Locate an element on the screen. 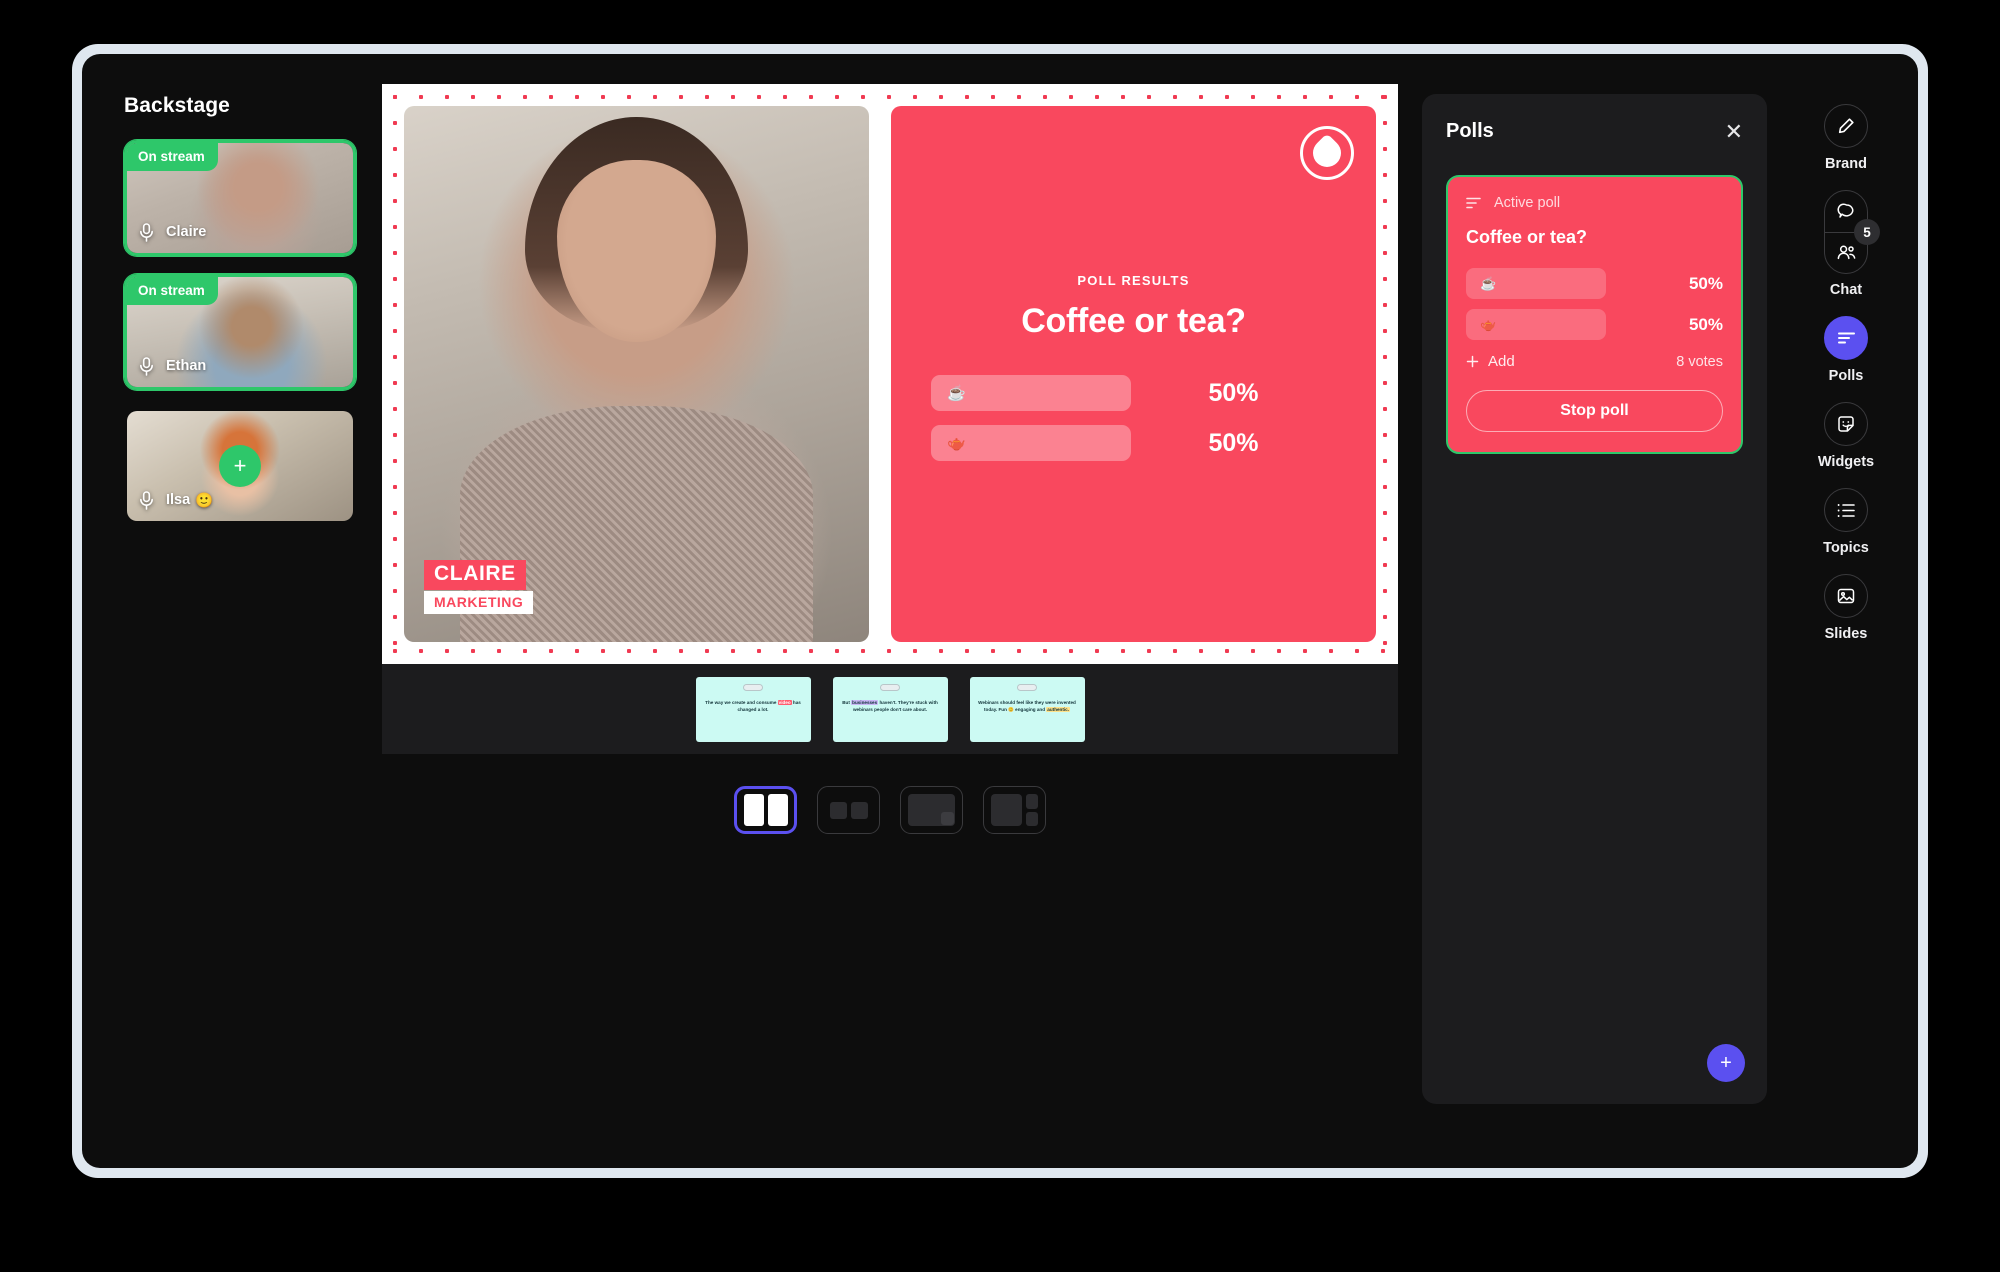  add-to-stream-button: + is located at coordinates (240, 466).